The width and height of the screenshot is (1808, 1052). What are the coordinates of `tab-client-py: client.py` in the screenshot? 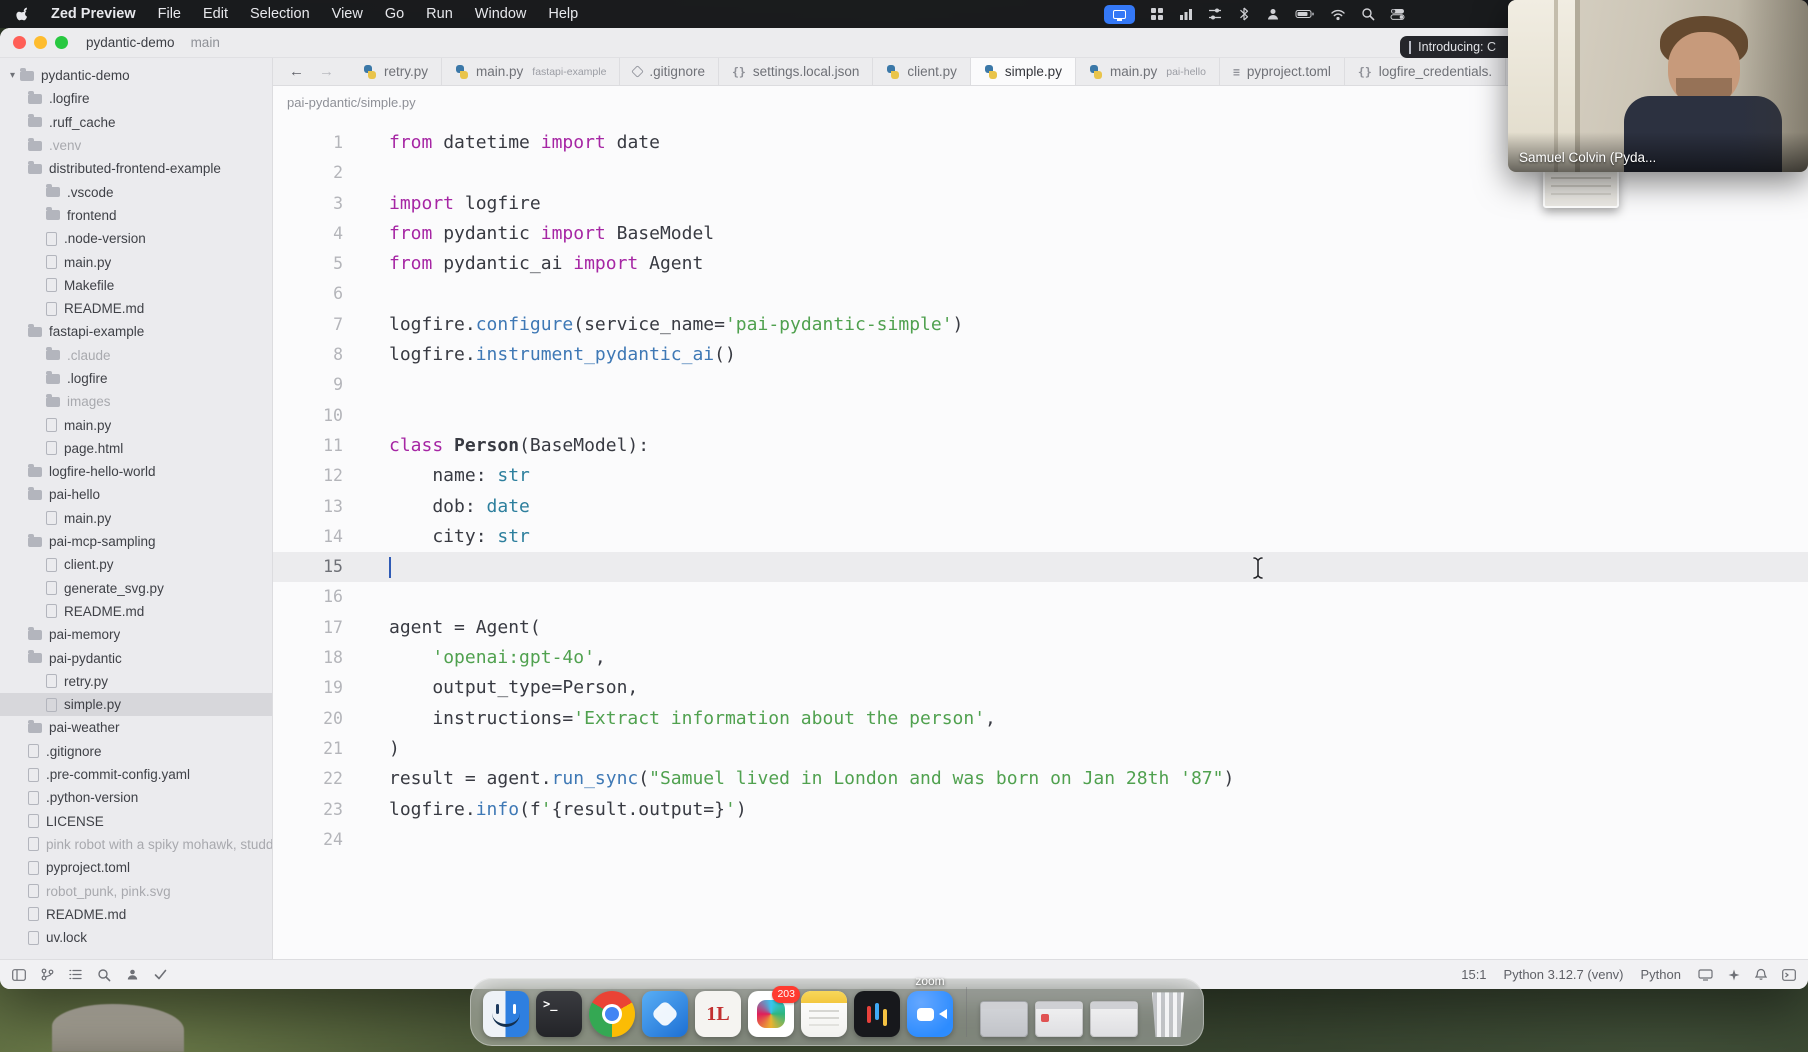 It's located at (922, 71).